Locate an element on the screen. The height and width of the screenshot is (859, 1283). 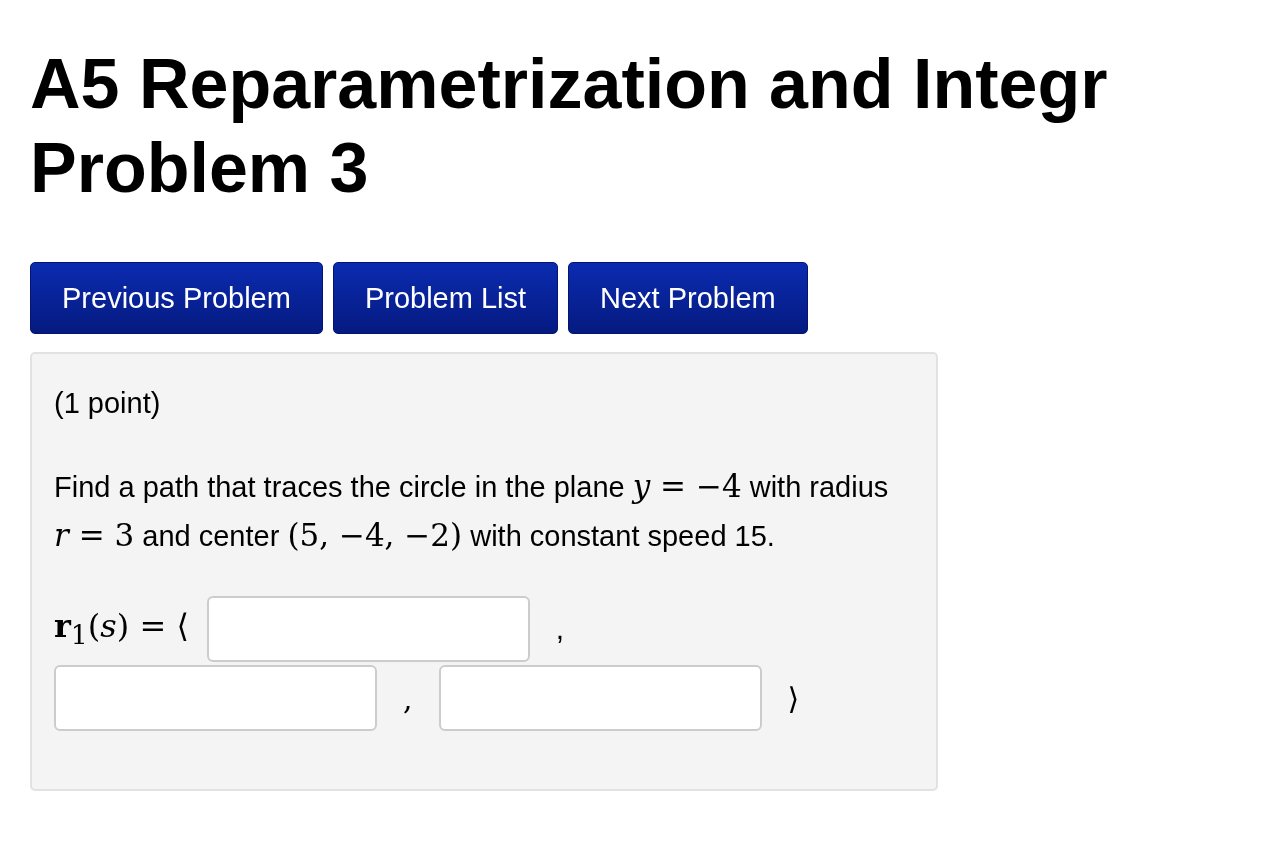
problem-statement: Find a path that traces the circle in the plane y = −4 with radius r = 3 and center (5, −4, −2) with constant speed 15. is located at coordinates (472, 511).